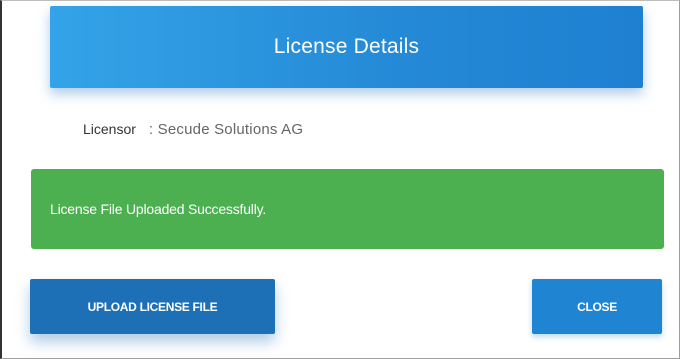 The height and width of the screenshot is (359, 680). Describe the element at coordinates (158, 209) in the screenshot. I see `success-alert-message: License File Uploaded Successfully.` at that location.